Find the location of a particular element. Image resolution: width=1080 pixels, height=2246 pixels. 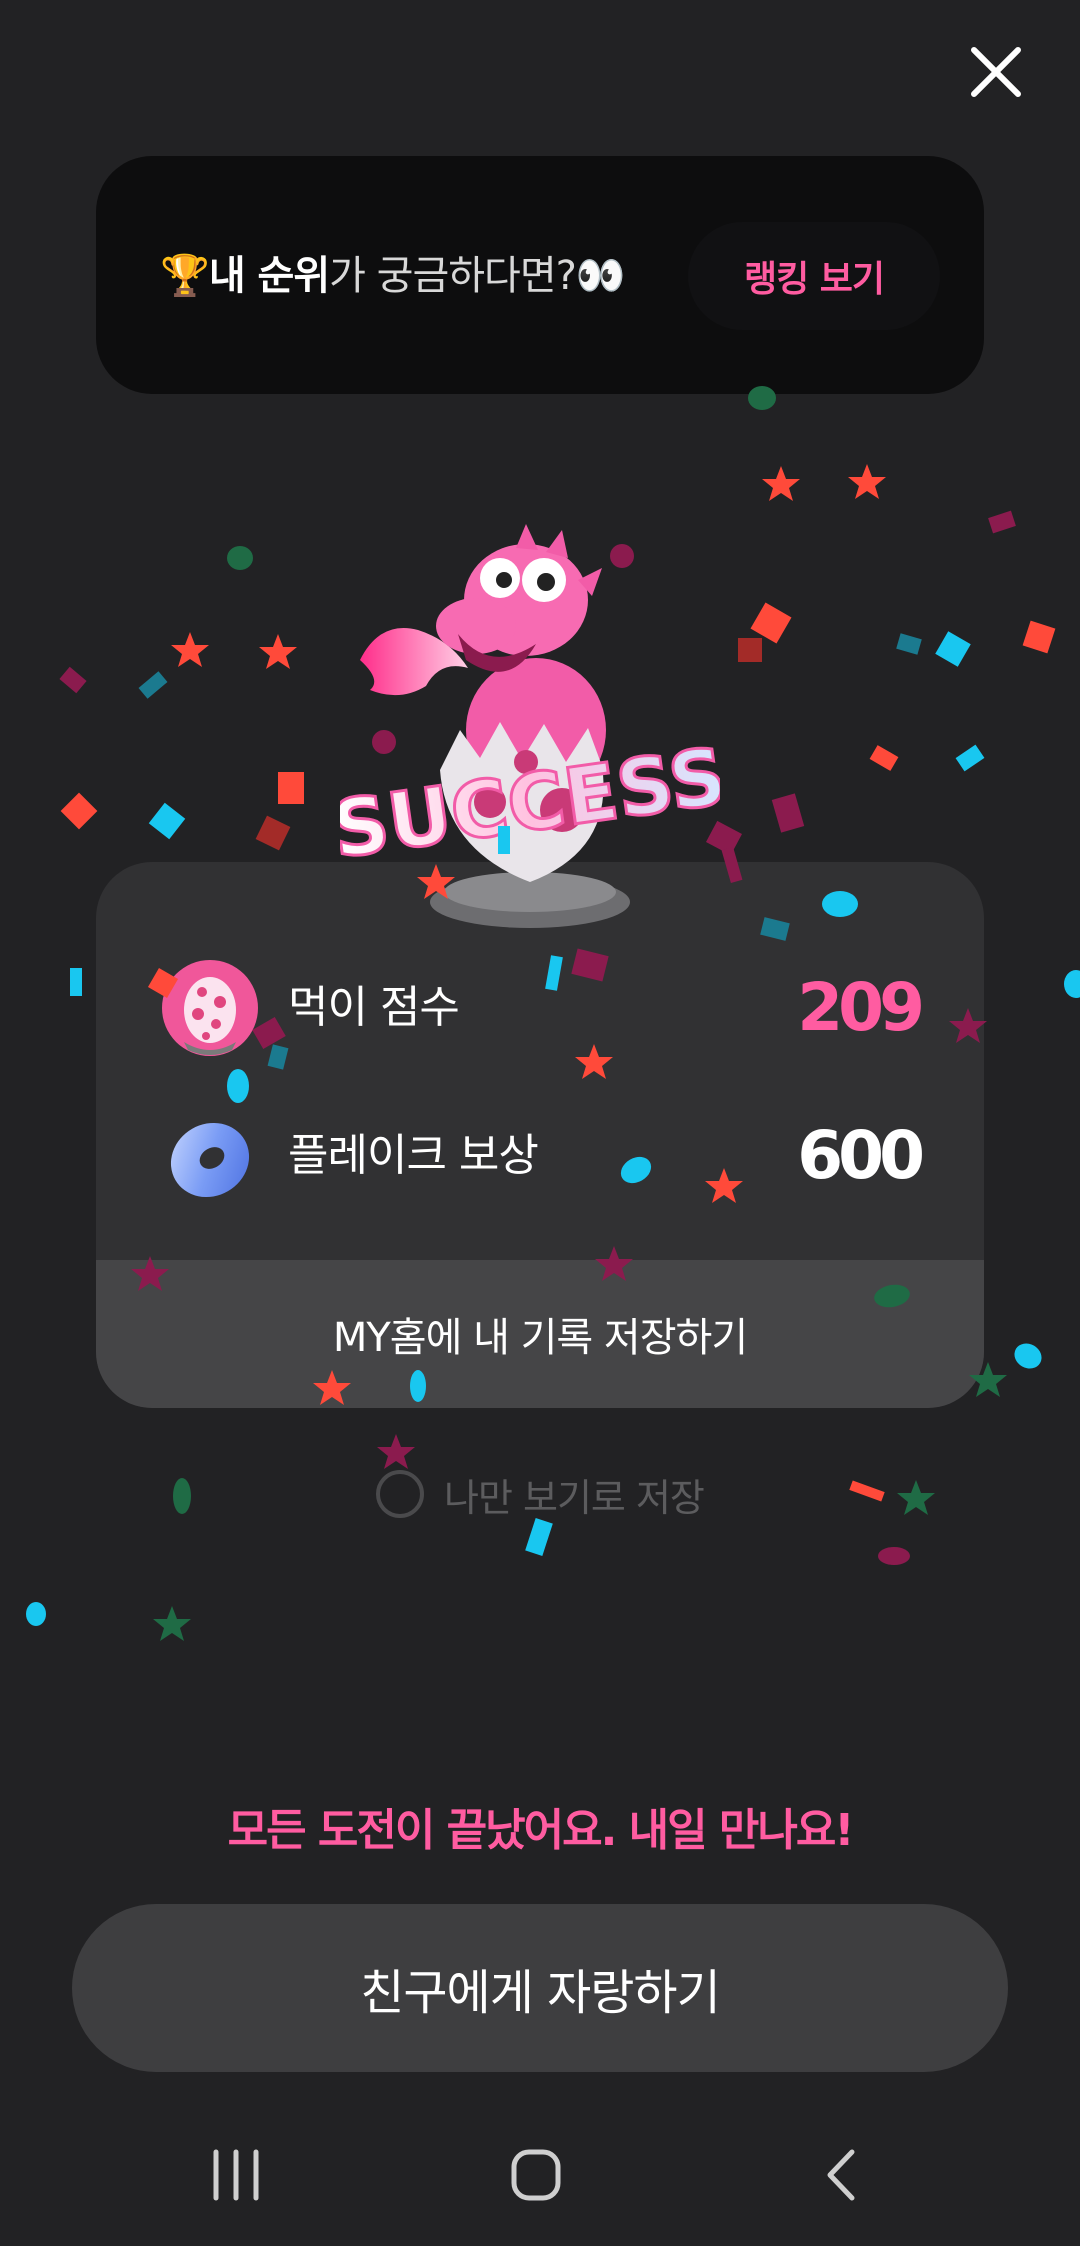

recent-apps-button is located at coordinates (236, 2175).